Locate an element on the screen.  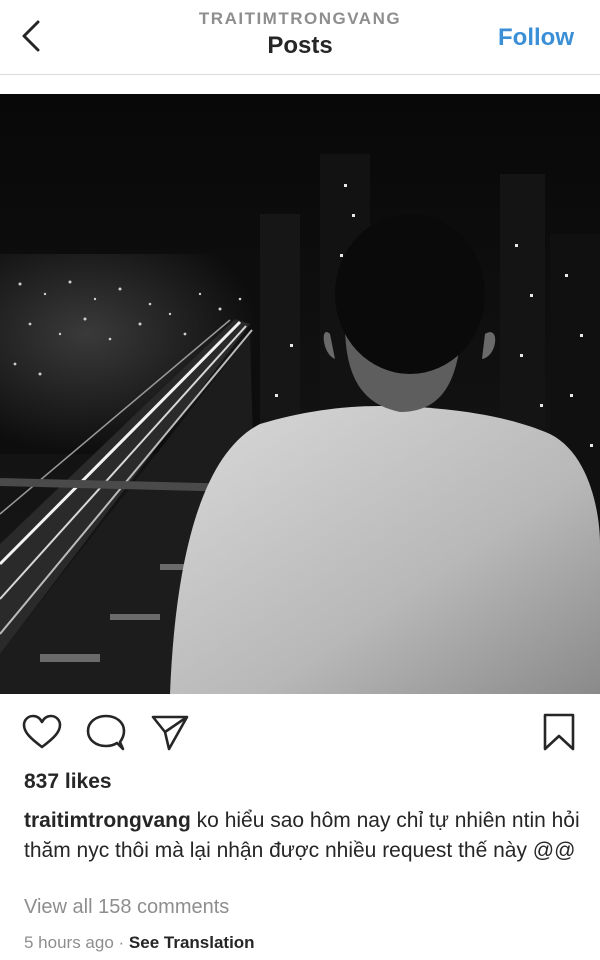
bookmark-icon is located at coordinates (559, 732).